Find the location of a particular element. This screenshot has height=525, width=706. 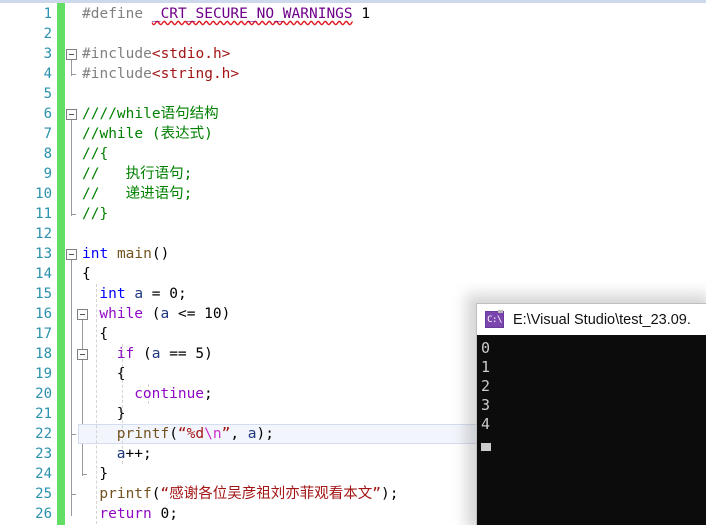

line-number: 16 is located at coordinates (43, 314).